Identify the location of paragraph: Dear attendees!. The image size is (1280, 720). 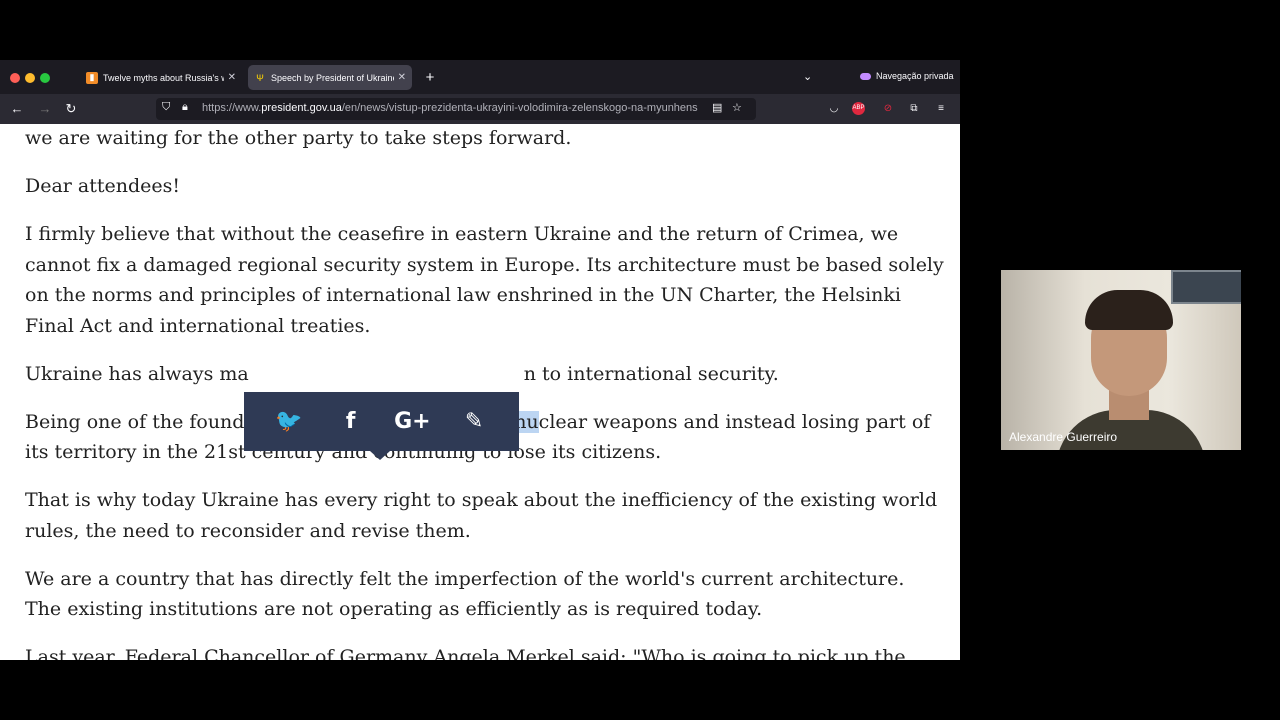
(103, 186).